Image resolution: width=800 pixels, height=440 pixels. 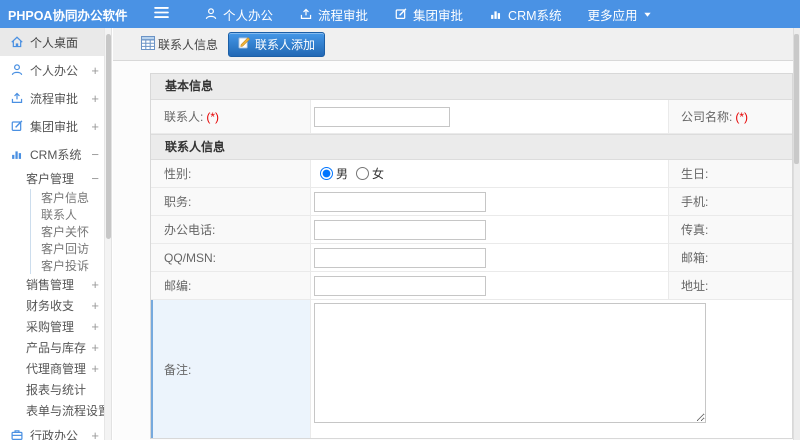 I want to click on email-label-cell: 邮箱:, so click(x=730, y=257).